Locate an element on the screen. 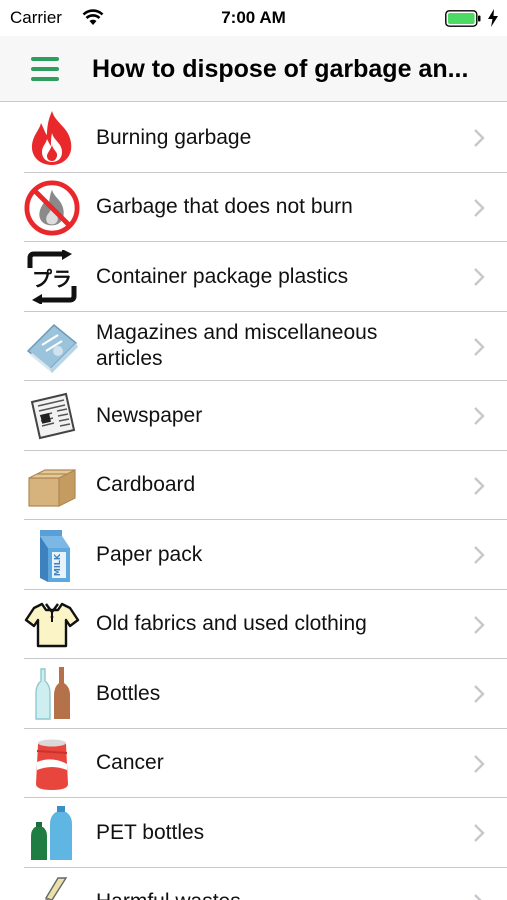 Image resolution: width=507 pixels, height=900 pixels. newspaper-icon is located at coordinates (52, 416).